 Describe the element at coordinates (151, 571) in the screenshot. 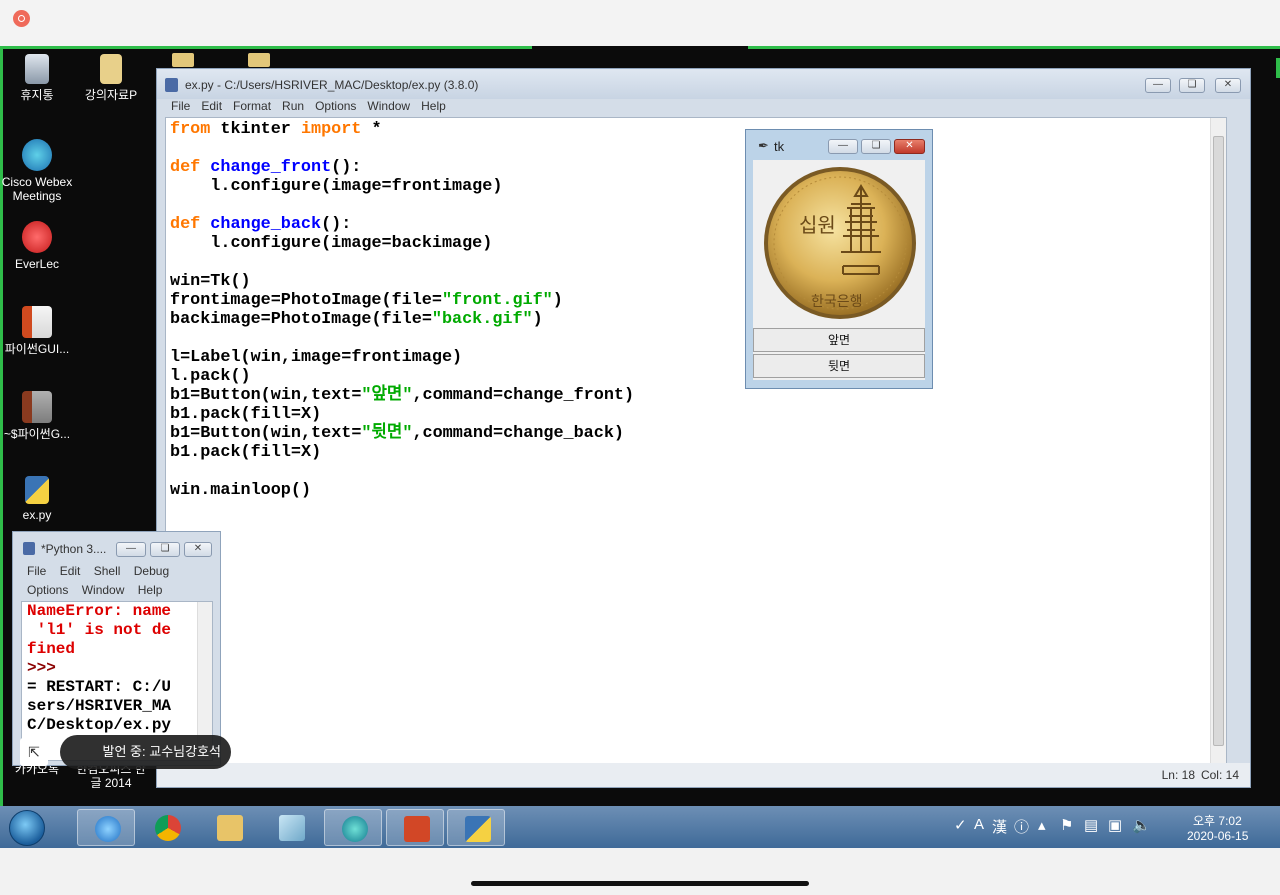

I see `shell-menu-debug: Debug` at that location.